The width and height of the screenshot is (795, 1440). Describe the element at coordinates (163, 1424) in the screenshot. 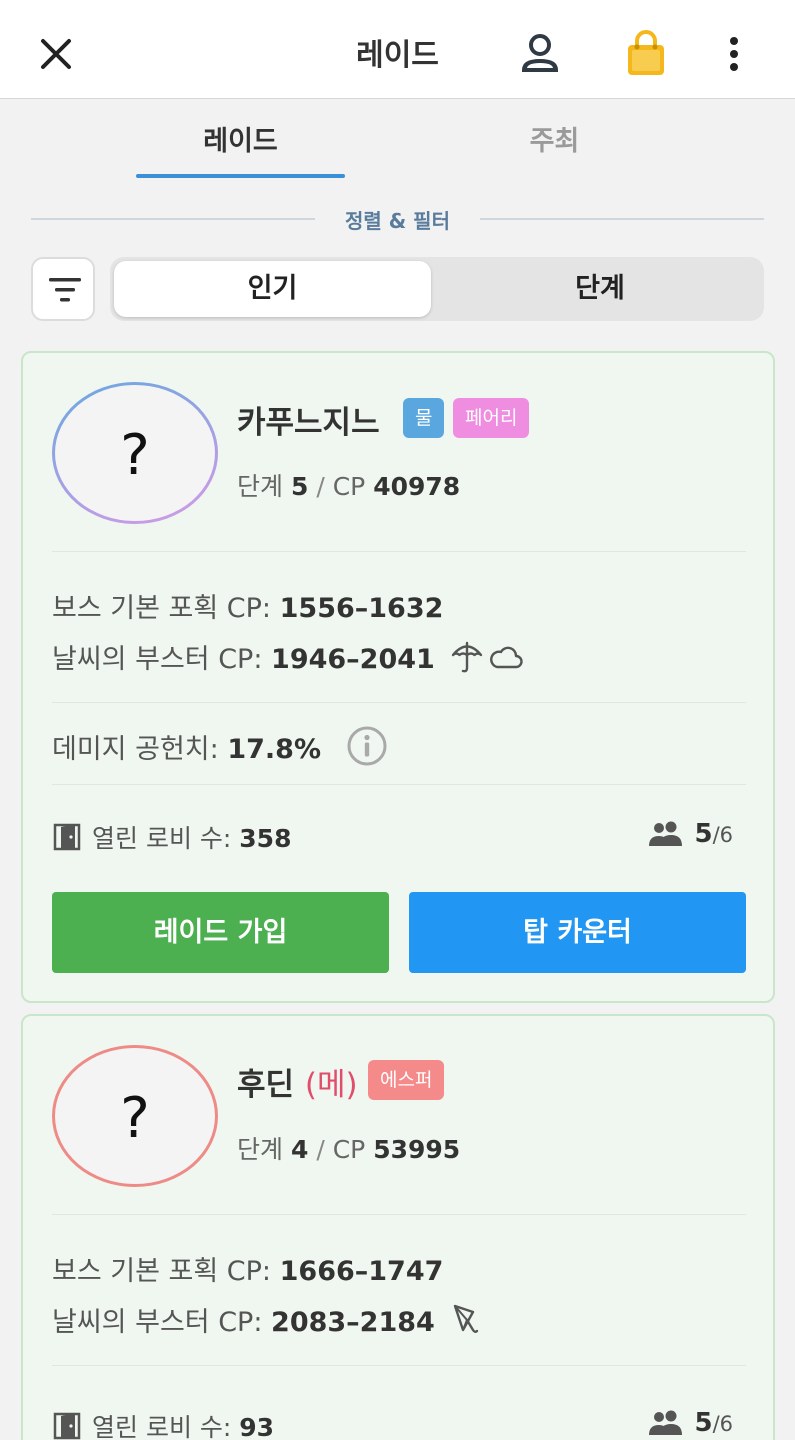

I see `open-lobbies-row: 열린 로비 수: 93` at that location.